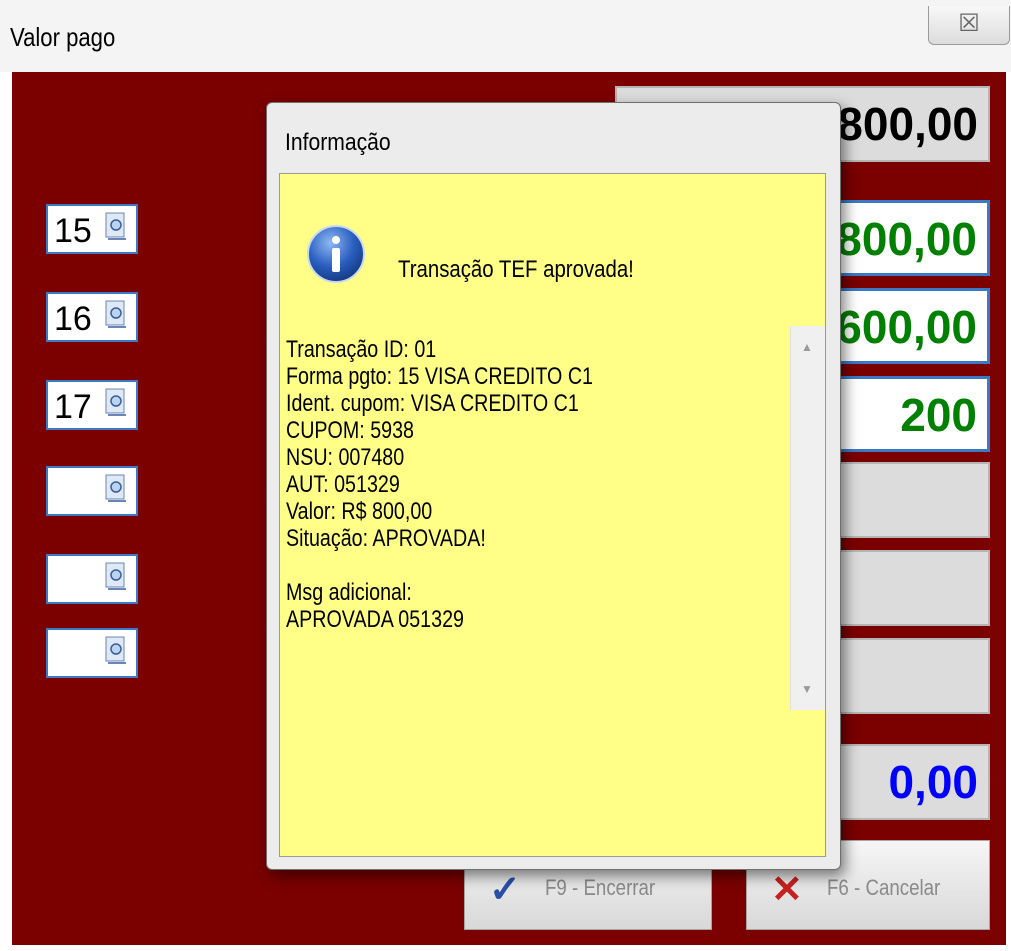 Image resolution: width=1011 pixels, height=951 pixels. What do you see at coordinates (807, 347) in the screenshot?
I see `scroll-up-icon: ▲` at bounding box center [807, 347].